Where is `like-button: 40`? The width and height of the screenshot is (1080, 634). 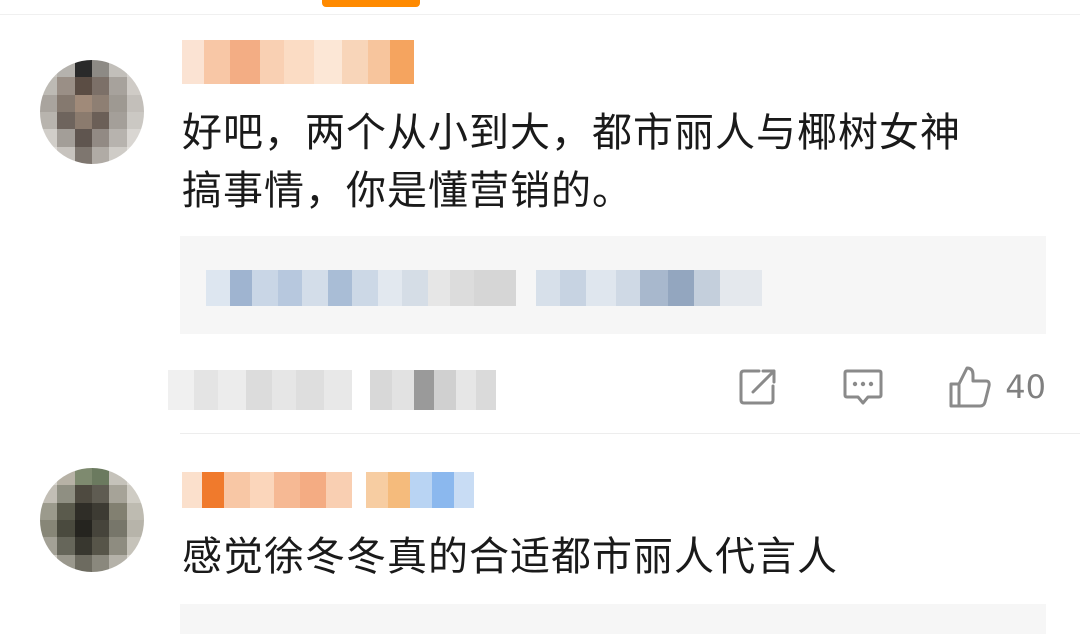
like-button: 40 is located at coordinates (996, 387).